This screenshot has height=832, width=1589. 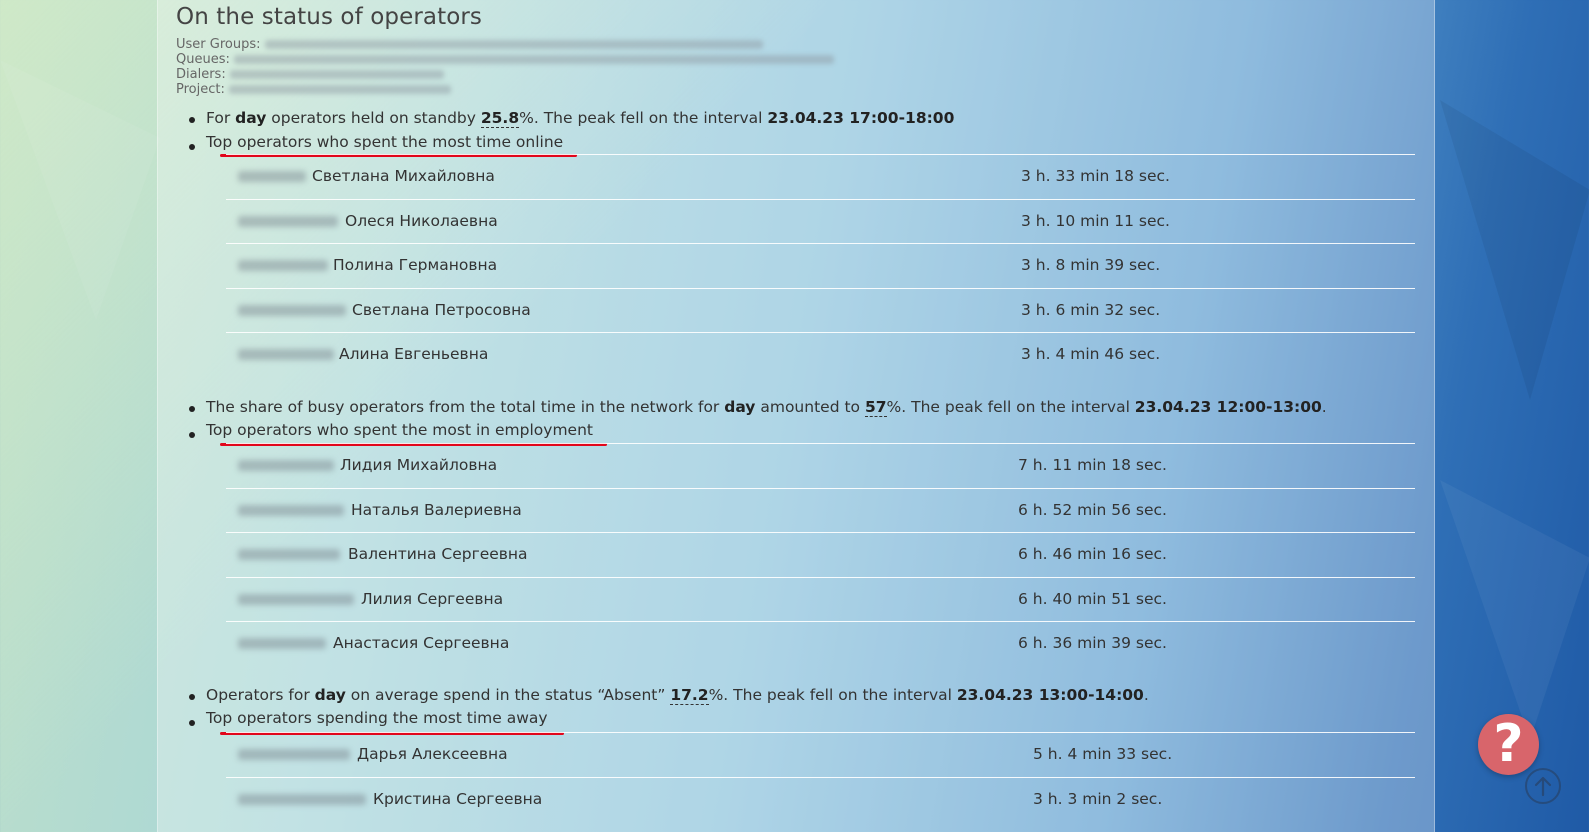 What do you see at coordinates (221, 118) in the screenshot?
I see `summary-text: For` at bounding box center [221, 118].